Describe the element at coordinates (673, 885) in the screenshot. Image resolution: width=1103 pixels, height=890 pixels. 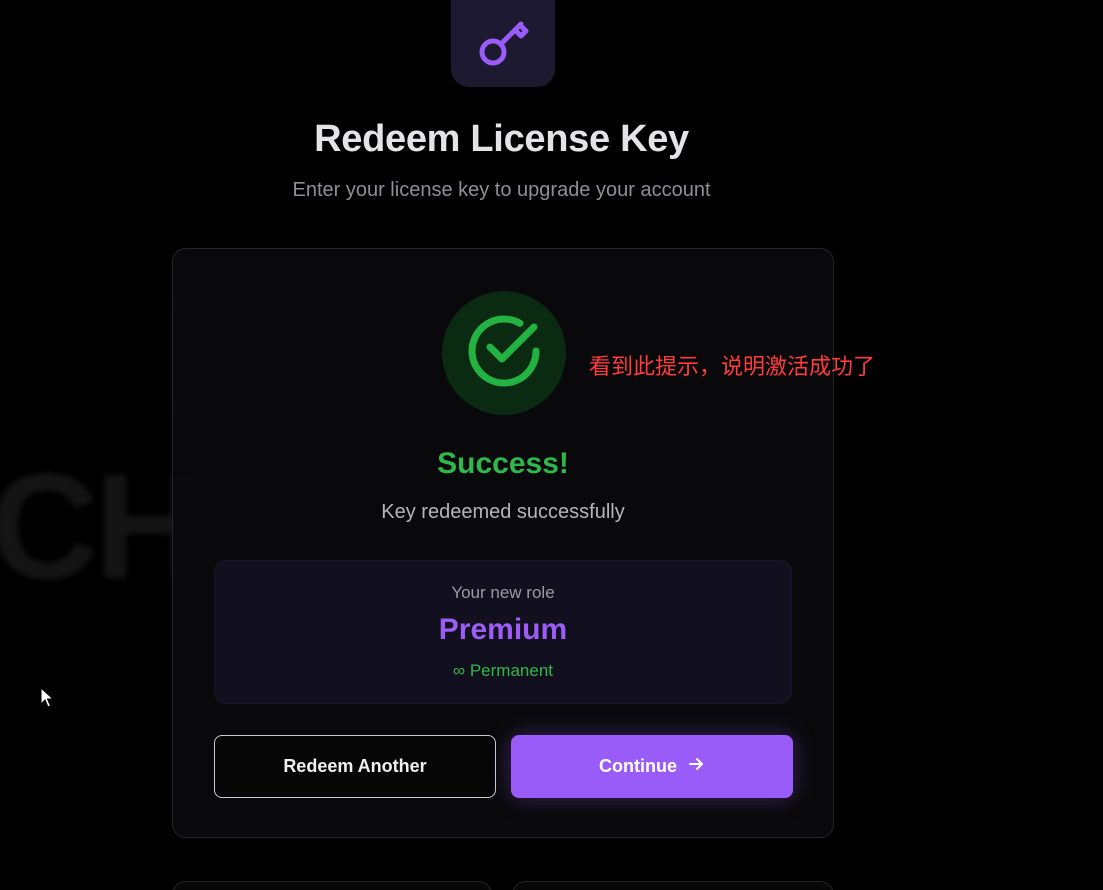
I see `bottom-card-right` at that location.